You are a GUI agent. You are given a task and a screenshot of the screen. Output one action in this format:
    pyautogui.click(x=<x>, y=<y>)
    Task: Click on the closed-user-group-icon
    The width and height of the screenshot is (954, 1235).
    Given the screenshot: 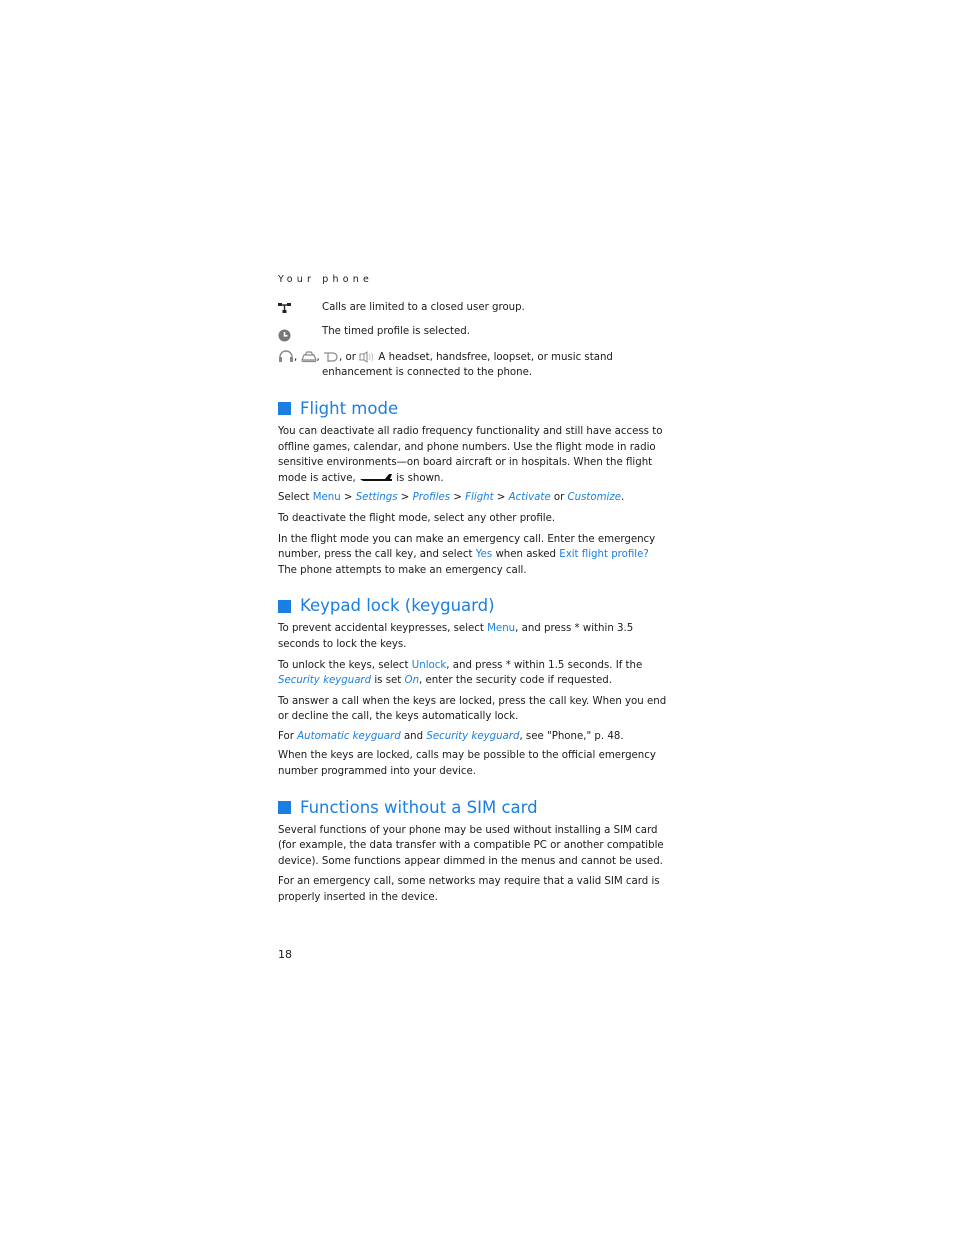 What is the action you would take?
    pyautogui.click(x=285, y=309)
    